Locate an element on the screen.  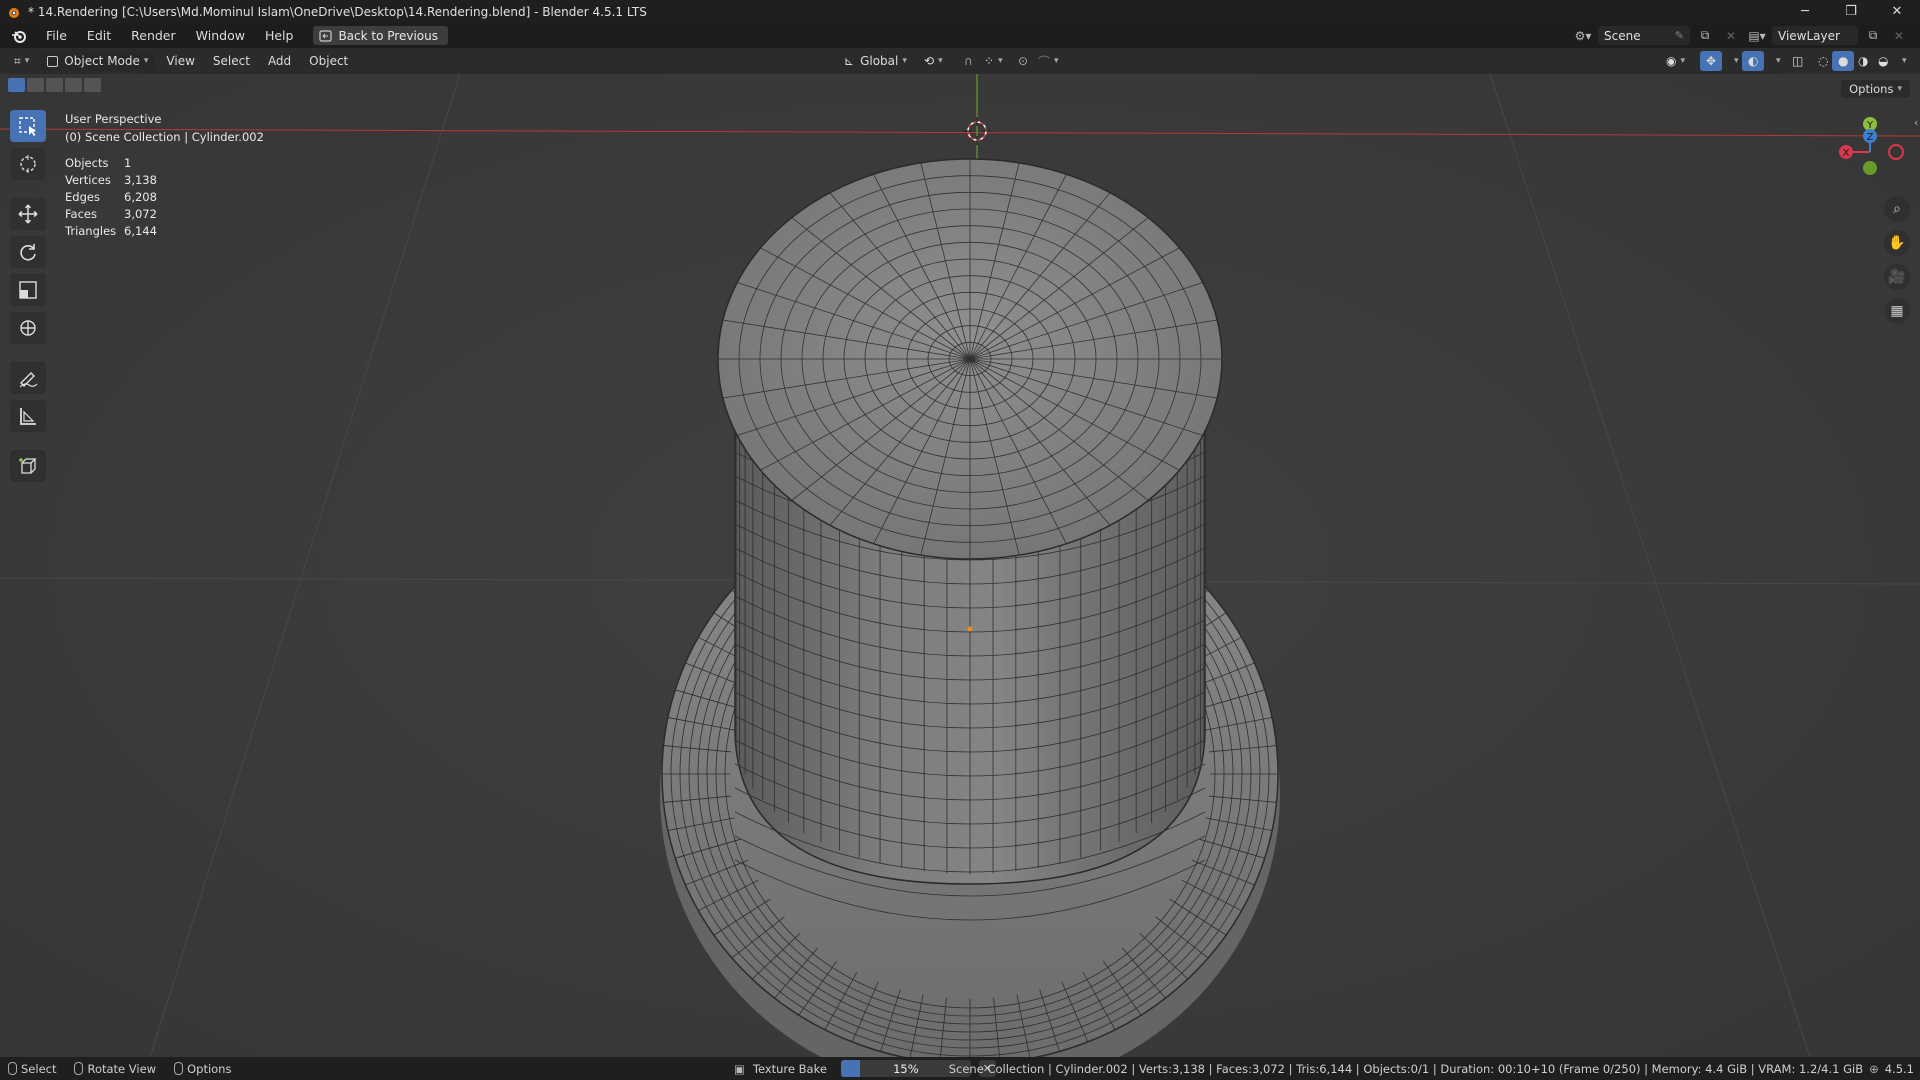
mode-dropdown: Object Mode ▾ is located at coordinates (98, 61).